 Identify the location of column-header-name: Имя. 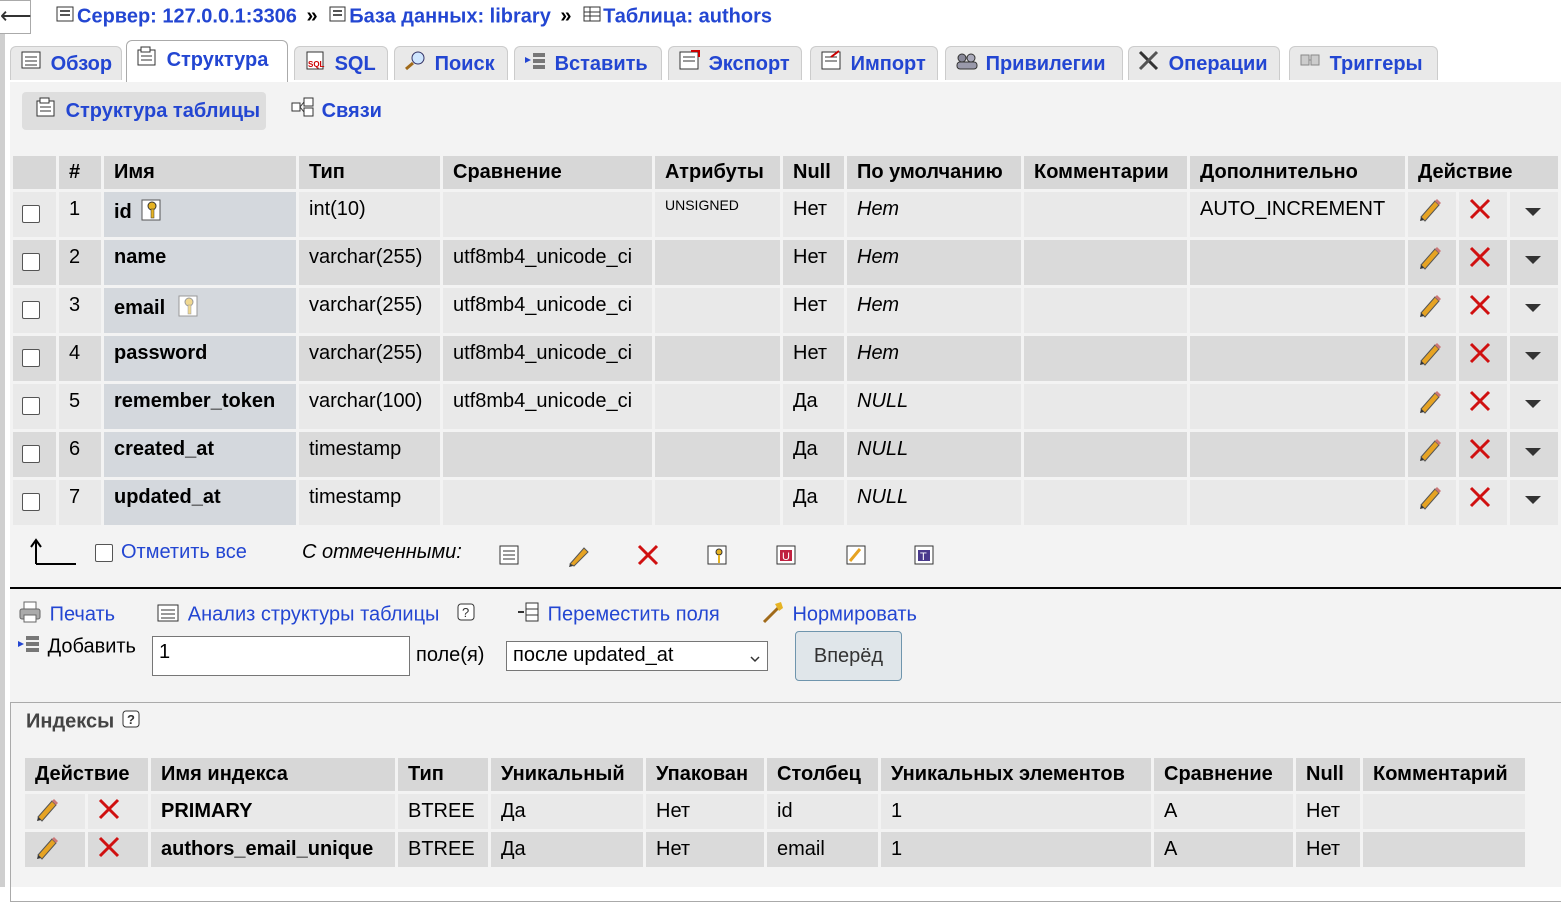
(200, 172).